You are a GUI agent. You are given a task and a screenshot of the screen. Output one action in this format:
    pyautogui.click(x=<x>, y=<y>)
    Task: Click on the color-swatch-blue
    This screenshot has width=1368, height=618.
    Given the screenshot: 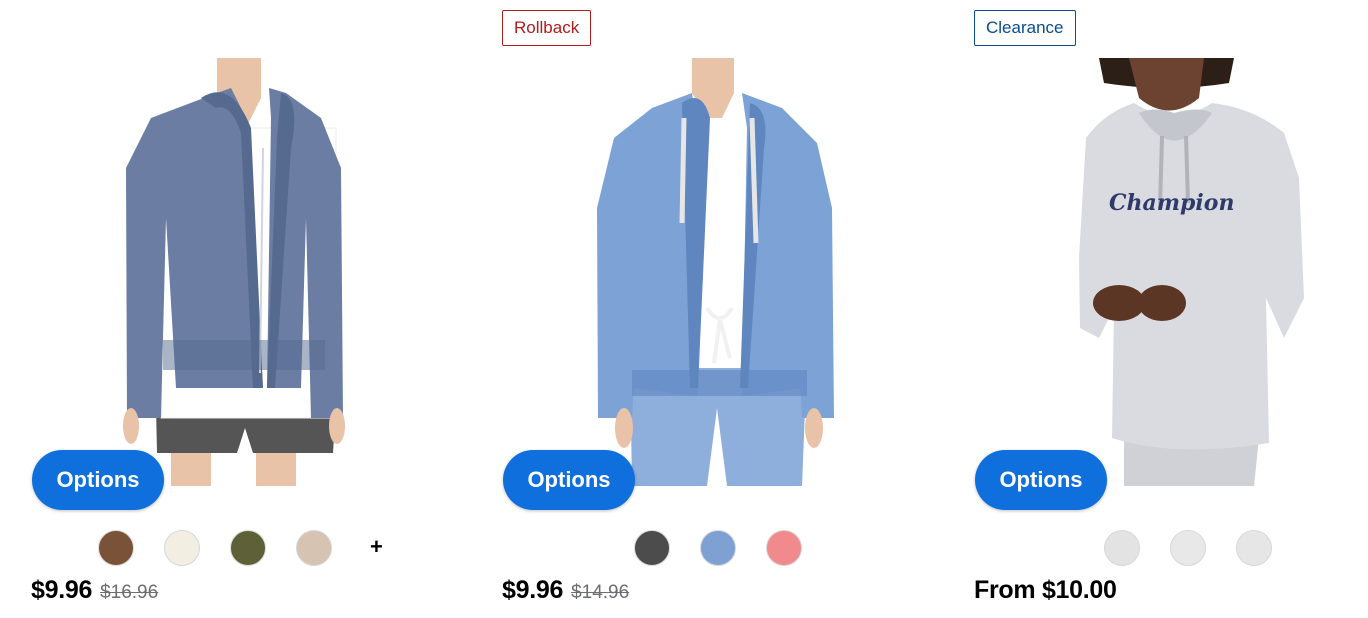 What is the action you would take?
    pyautogui.click(x=718, y=548)
    